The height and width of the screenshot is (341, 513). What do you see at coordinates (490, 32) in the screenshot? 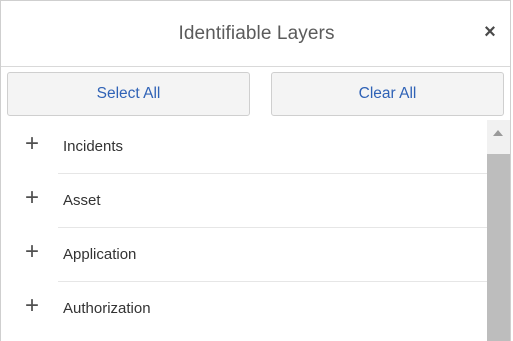
I see `close-icon: ×` at bounding box center [490, 32].